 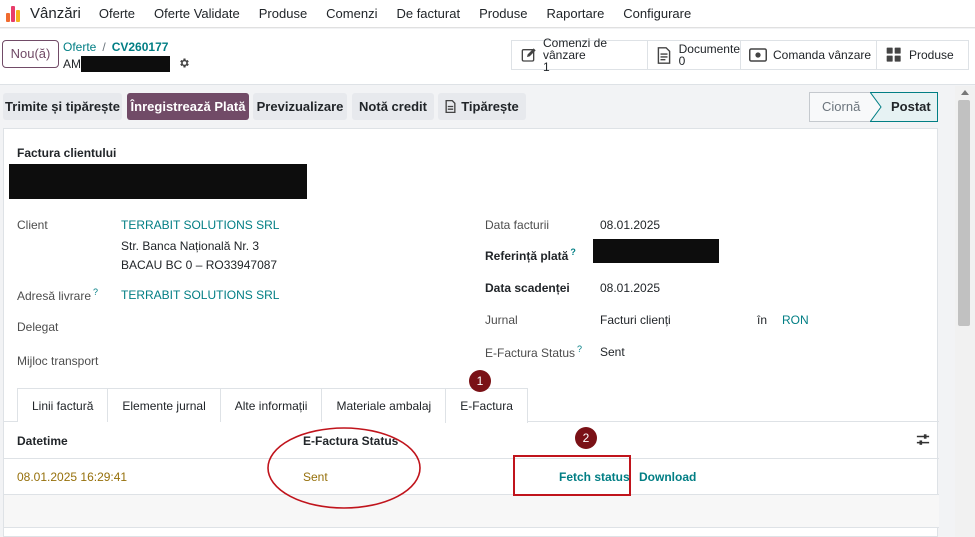 What do you see at coordinates (351, 13) in the screenshot?
I see `nav-item-comenzi: Comenzi` at bounding box center [351, 13].